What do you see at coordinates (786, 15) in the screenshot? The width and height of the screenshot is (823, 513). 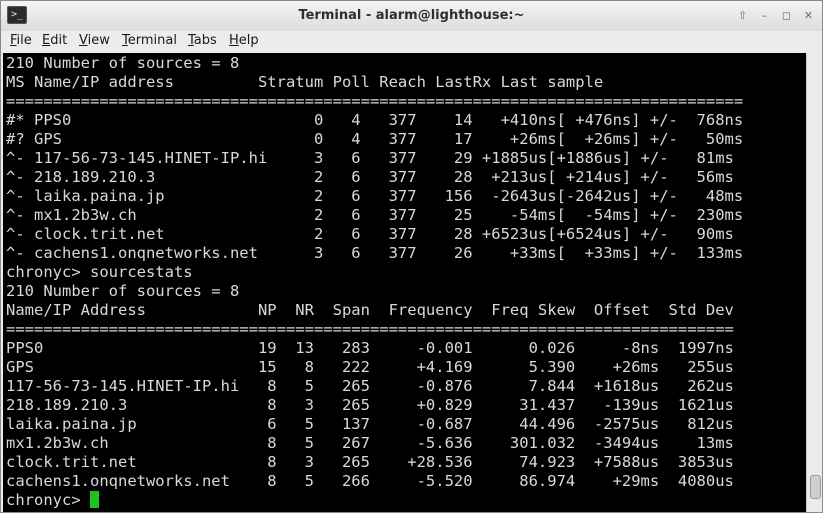 I see `maximize-icon: ◻` at bounding box center [786, 15].